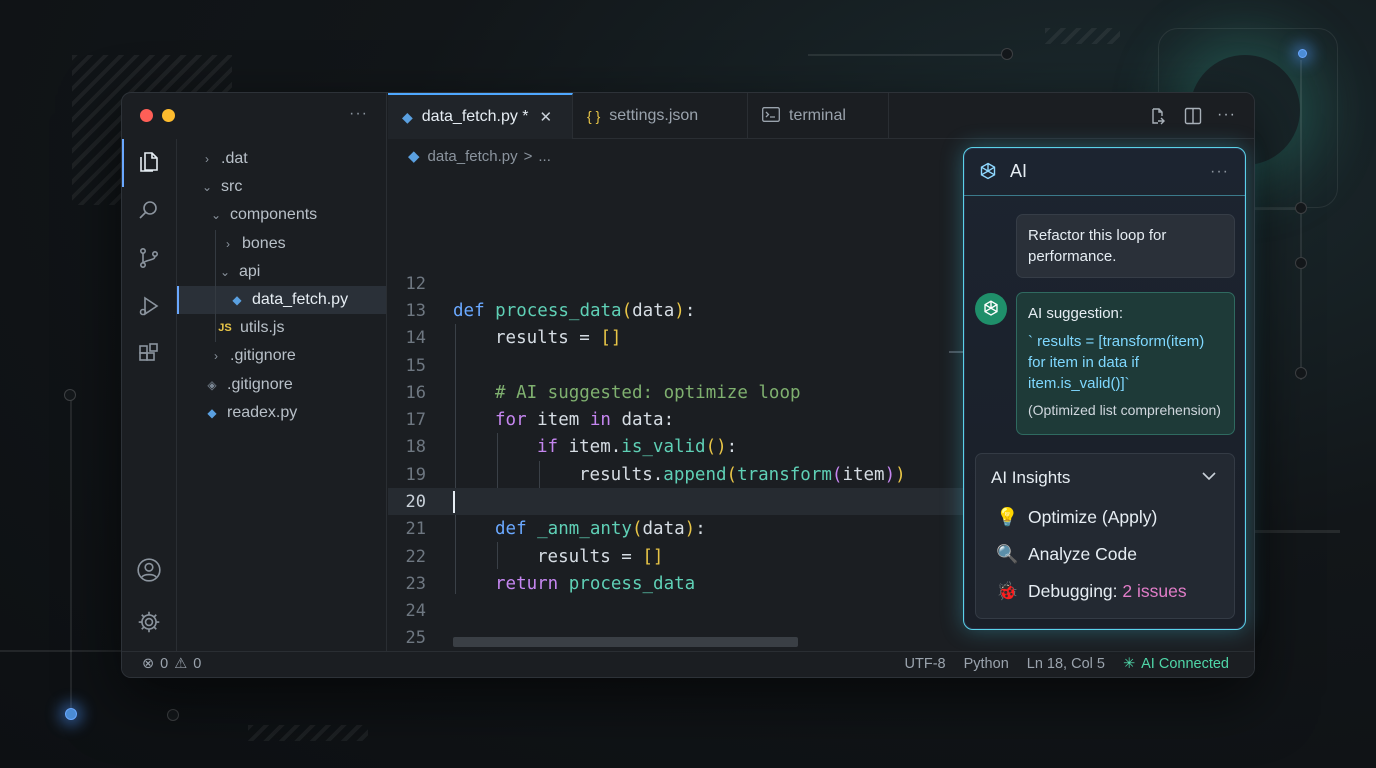 The image size is (1376, 768). I want to click on compare-icon, so click(1159, 118).